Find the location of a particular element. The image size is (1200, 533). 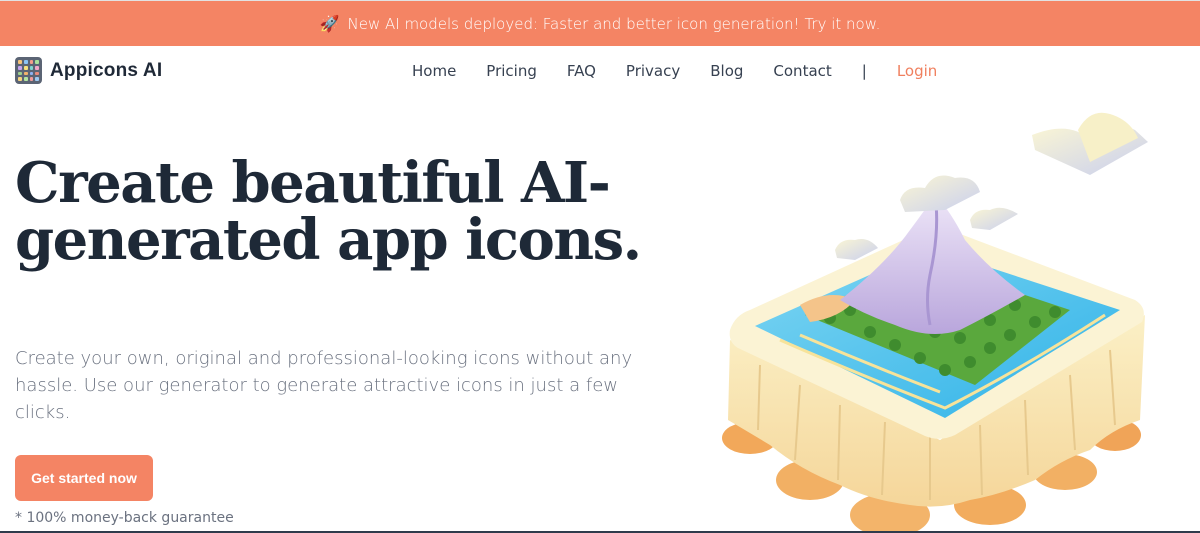

nav-privacy: Privacy is located at coordinates (653, 71).